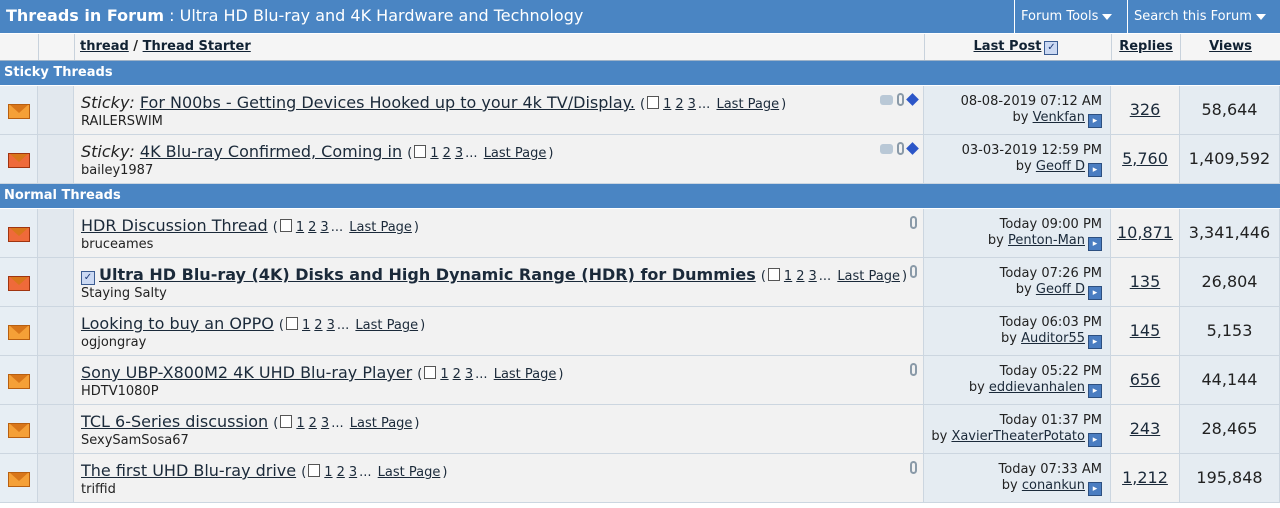 Image resolution: width=1280 pixels, height=508 pixels. I want to click on thread-starter: RAILERSWIM, so click(122, 121).